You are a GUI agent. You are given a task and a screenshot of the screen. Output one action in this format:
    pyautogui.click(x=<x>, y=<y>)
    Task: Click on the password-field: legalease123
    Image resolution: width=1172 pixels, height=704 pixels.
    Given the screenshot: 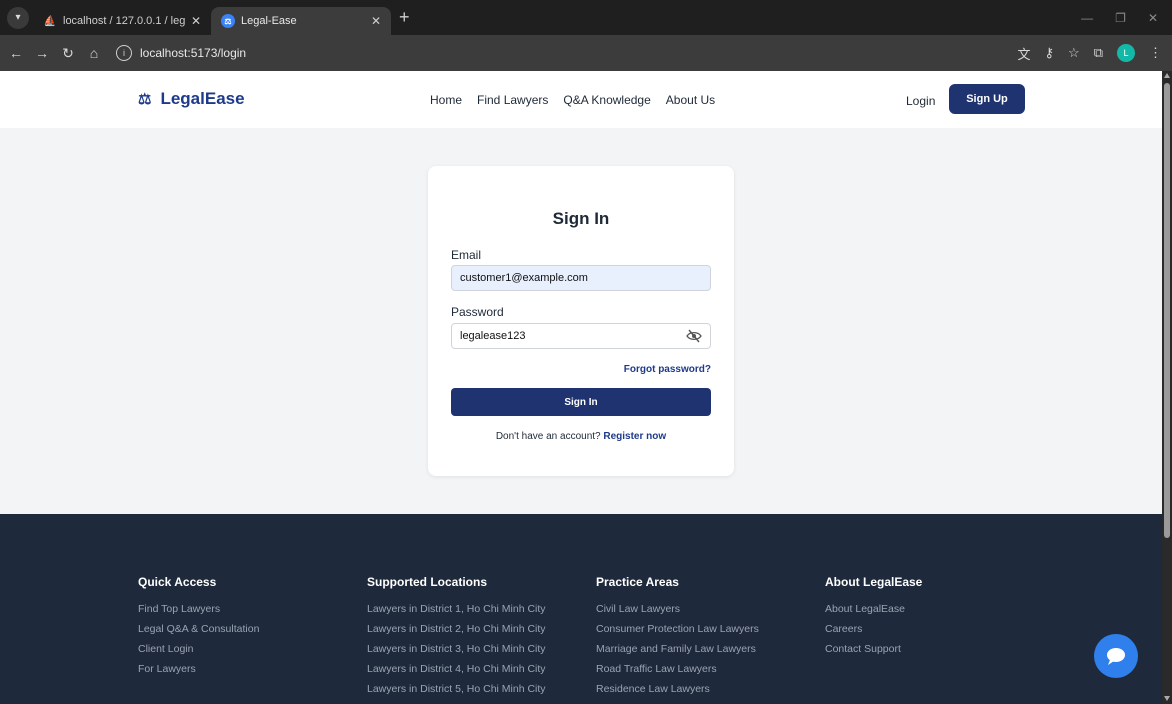 What is the action you would take?
    pyautogui.click(x=581, y=336)
    